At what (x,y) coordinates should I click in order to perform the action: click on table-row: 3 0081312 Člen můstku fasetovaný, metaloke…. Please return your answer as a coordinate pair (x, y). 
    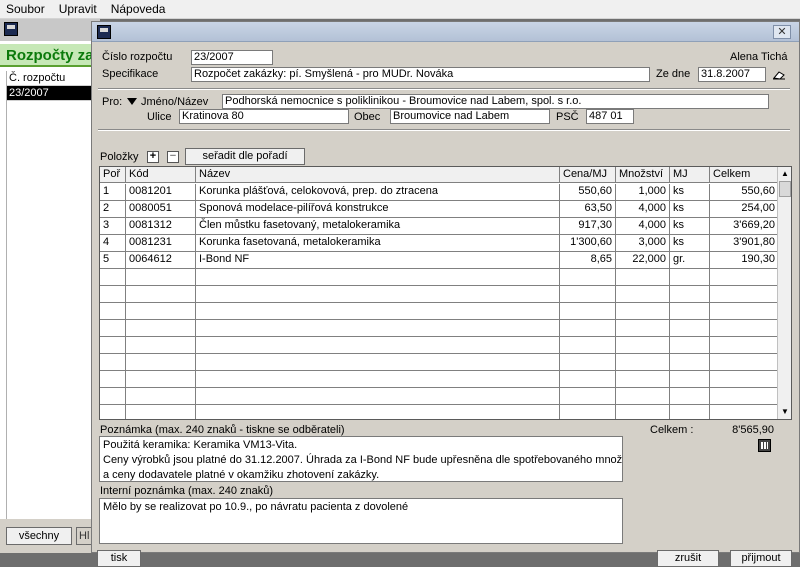
    Looking at the image, I should click on (439, 226).